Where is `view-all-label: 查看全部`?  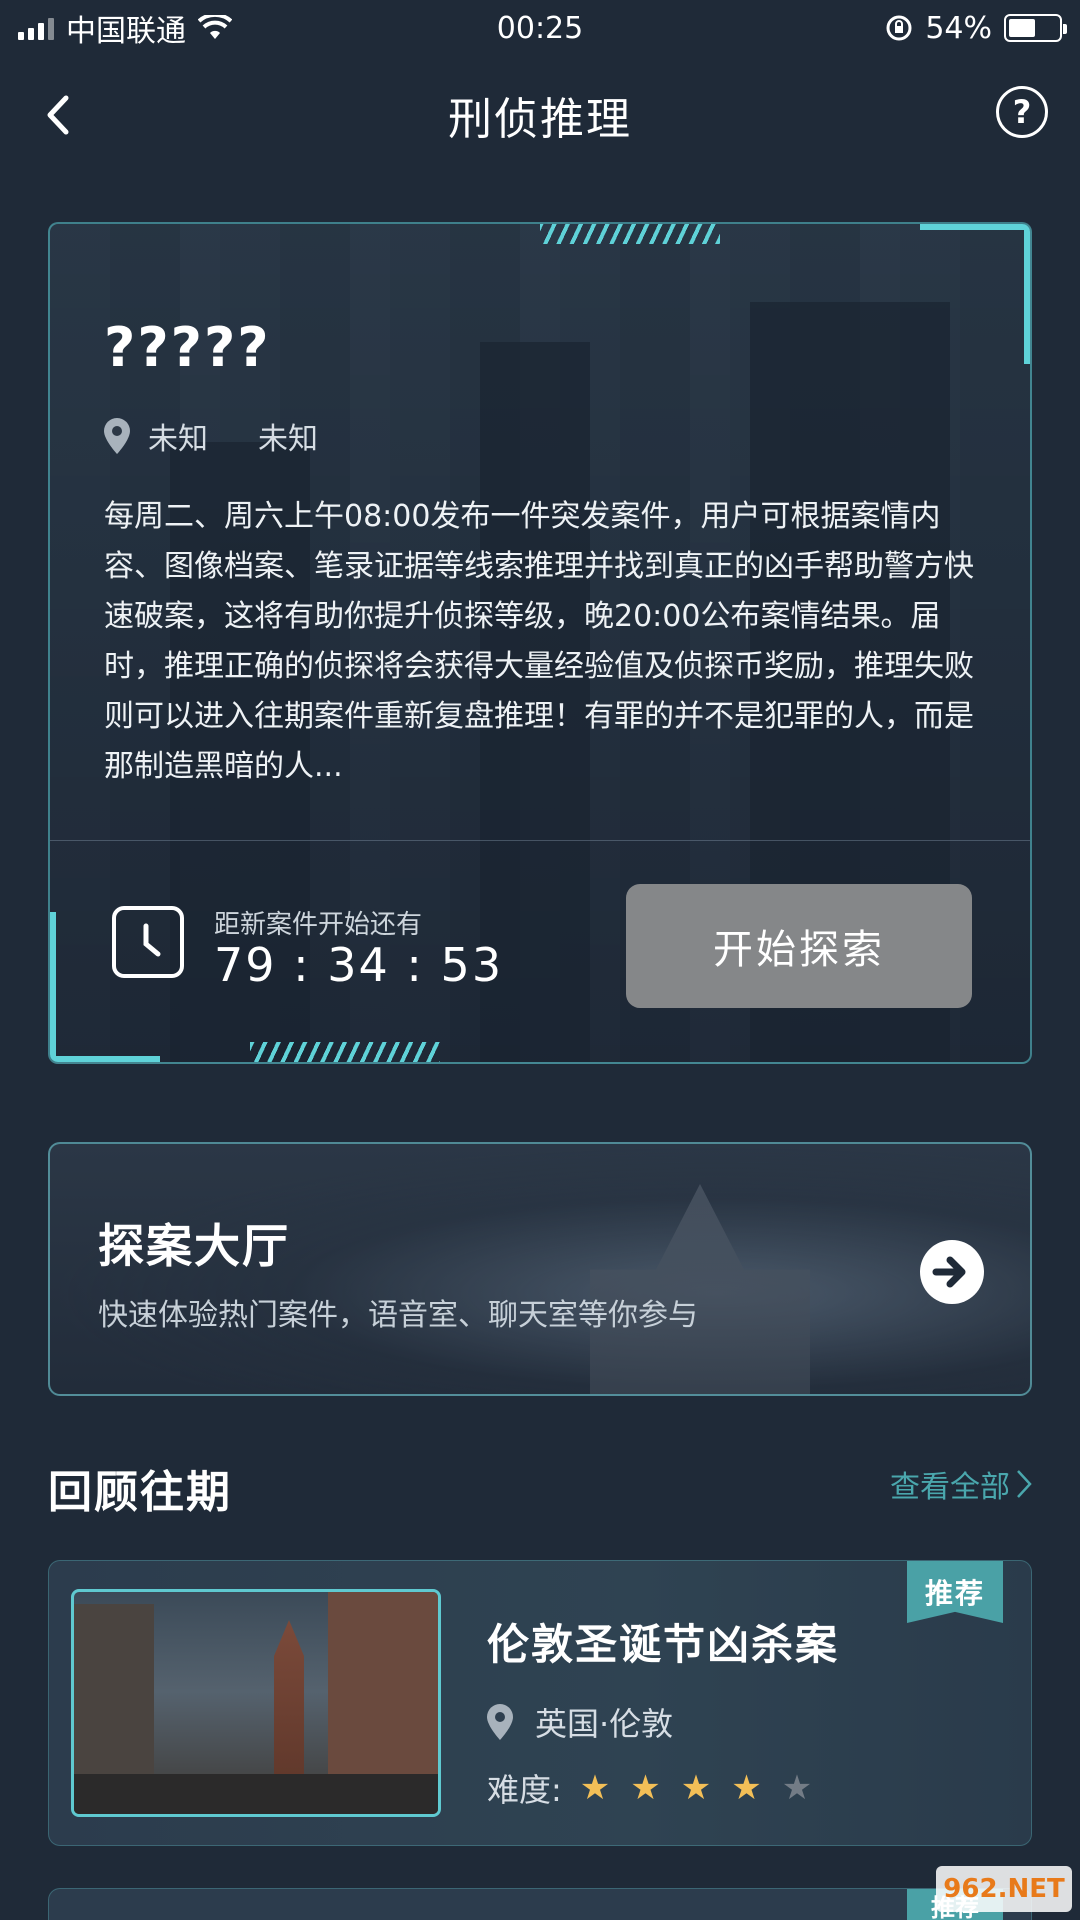 view-all-label: 查看全部 is located at coordinates (950, 1487).